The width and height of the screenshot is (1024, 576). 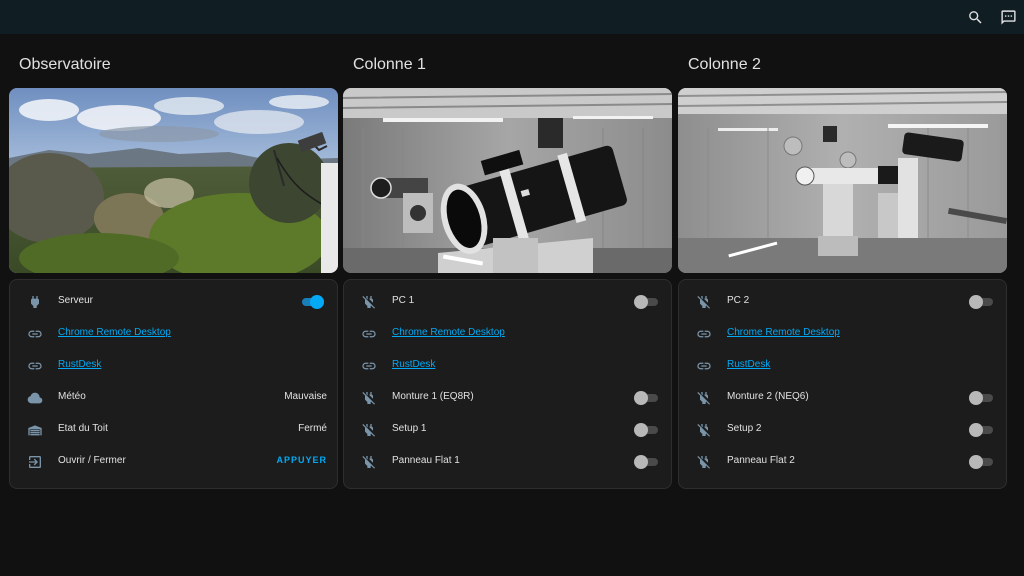 What do you see at coordinates (173, 180) in the screenshot?
I see `sky-landscape-view` at bounding box center [173, 180].